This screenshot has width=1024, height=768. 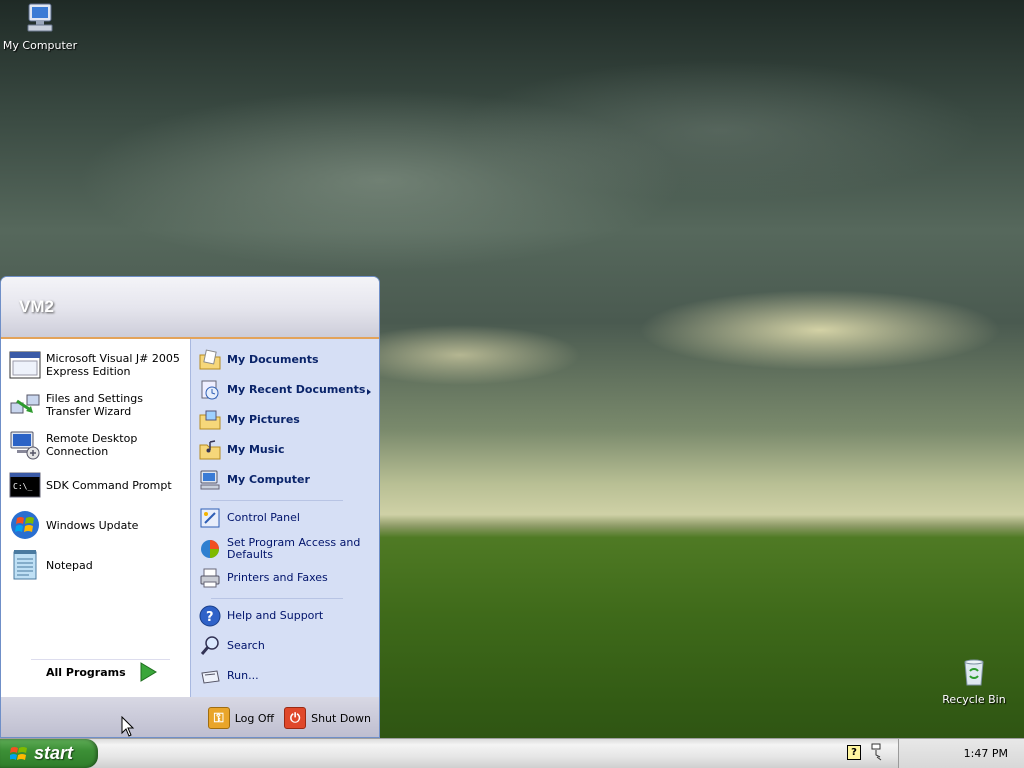 What do you see at coordinates (98, 485) in the screenshot?
I see `program-sdk-command-prompt: C:\_ SDK Command Prompt` at bounding box center [98, 485].